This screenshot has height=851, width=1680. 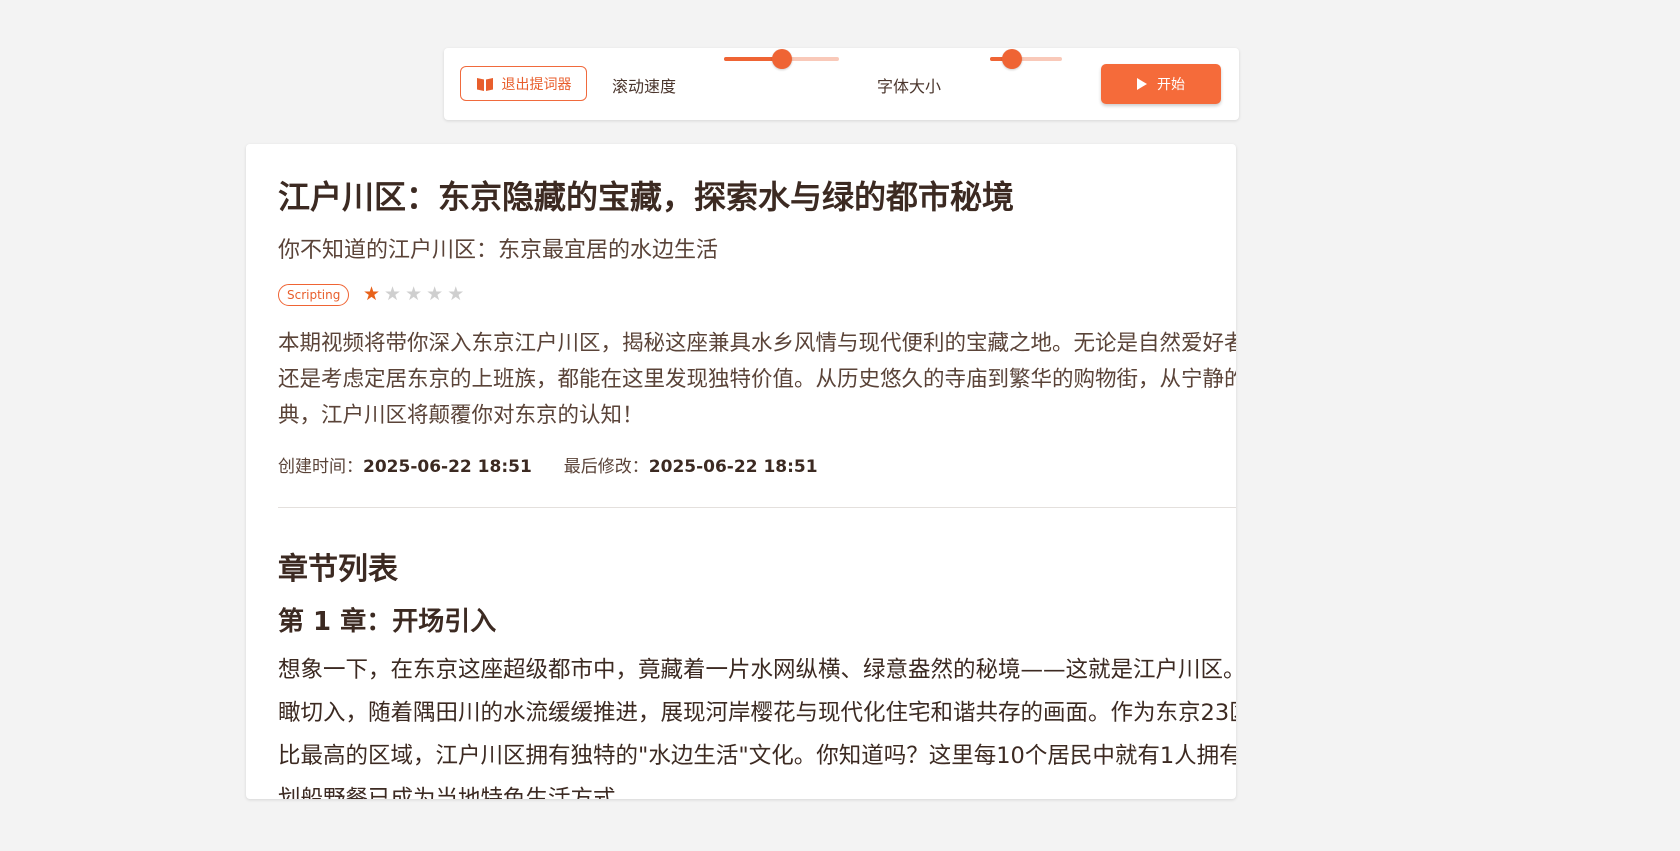 What do you see at coordinates (485, 84) in the screenshot?
I see `book-open-icon` at bounding box center [485, 84].